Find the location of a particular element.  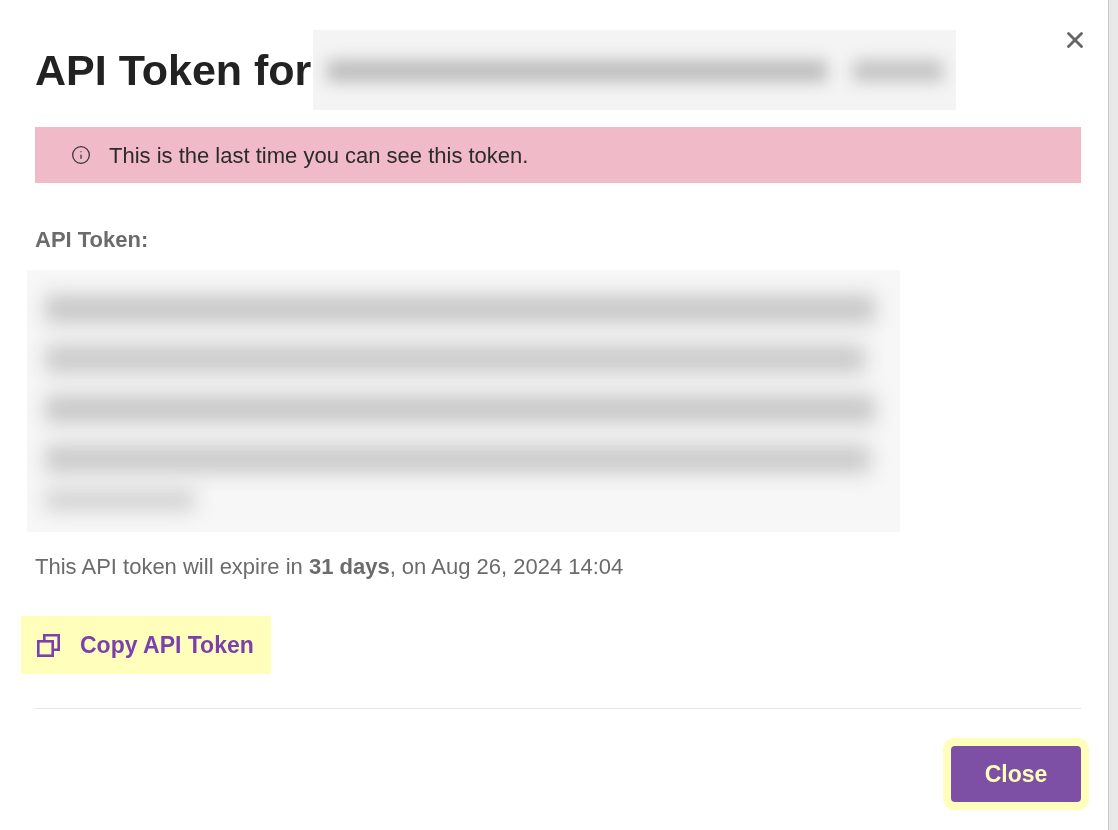

token-label: API Token: is located at coordinates (92, 240).